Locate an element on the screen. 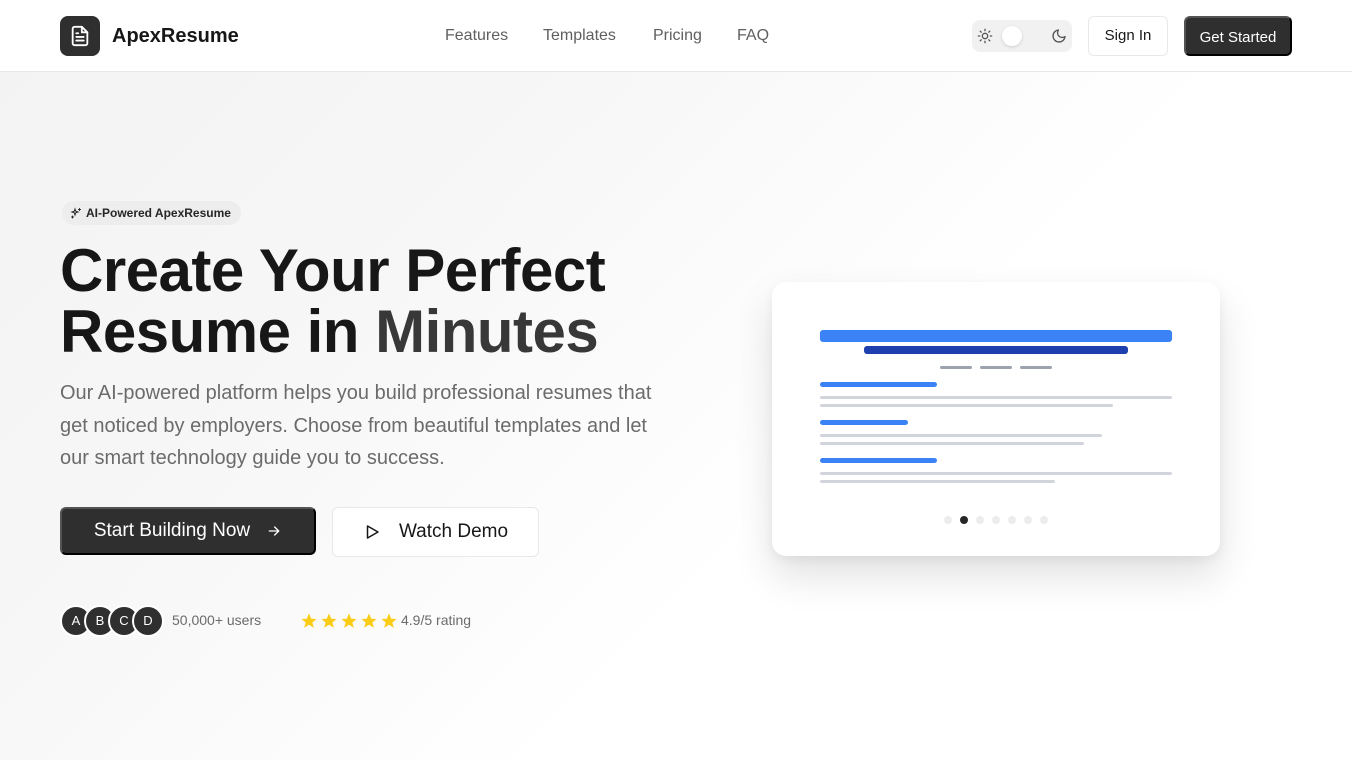  star-rating is located at coordinates (349, 621).